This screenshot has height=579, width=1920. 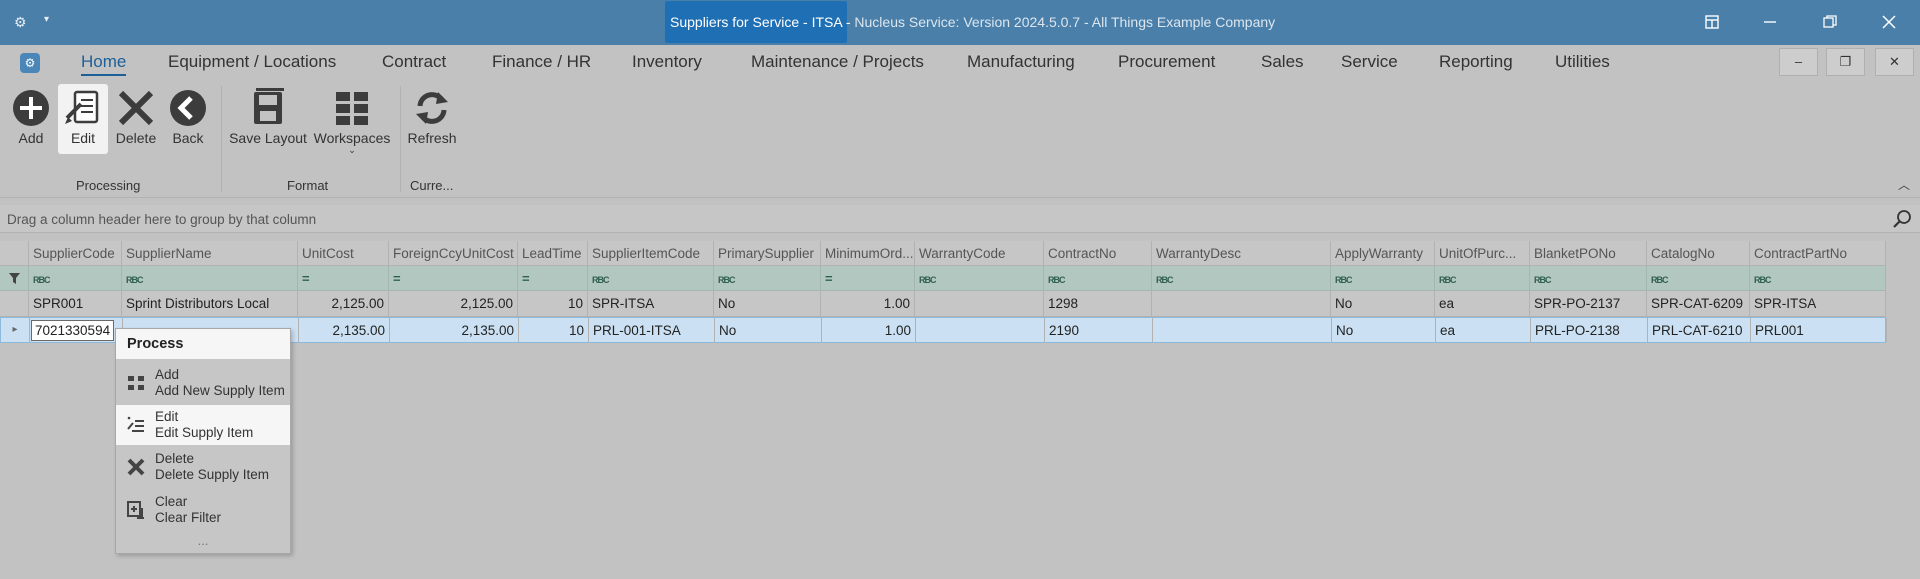 What do you see at coordinates (1770, 22) in the screenshot?
I see `minimize-icon` at bounding box center [1770, 22].